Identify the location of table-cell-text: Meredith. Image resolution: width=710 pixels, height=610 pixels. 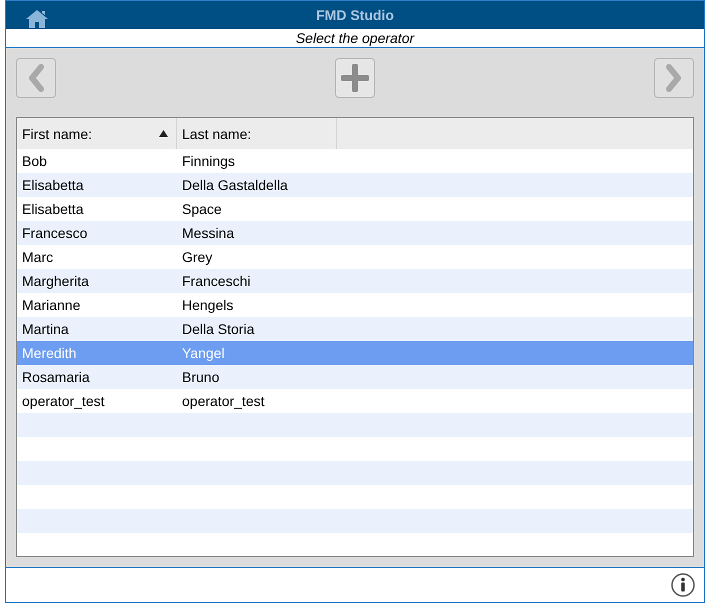
(49, 354).